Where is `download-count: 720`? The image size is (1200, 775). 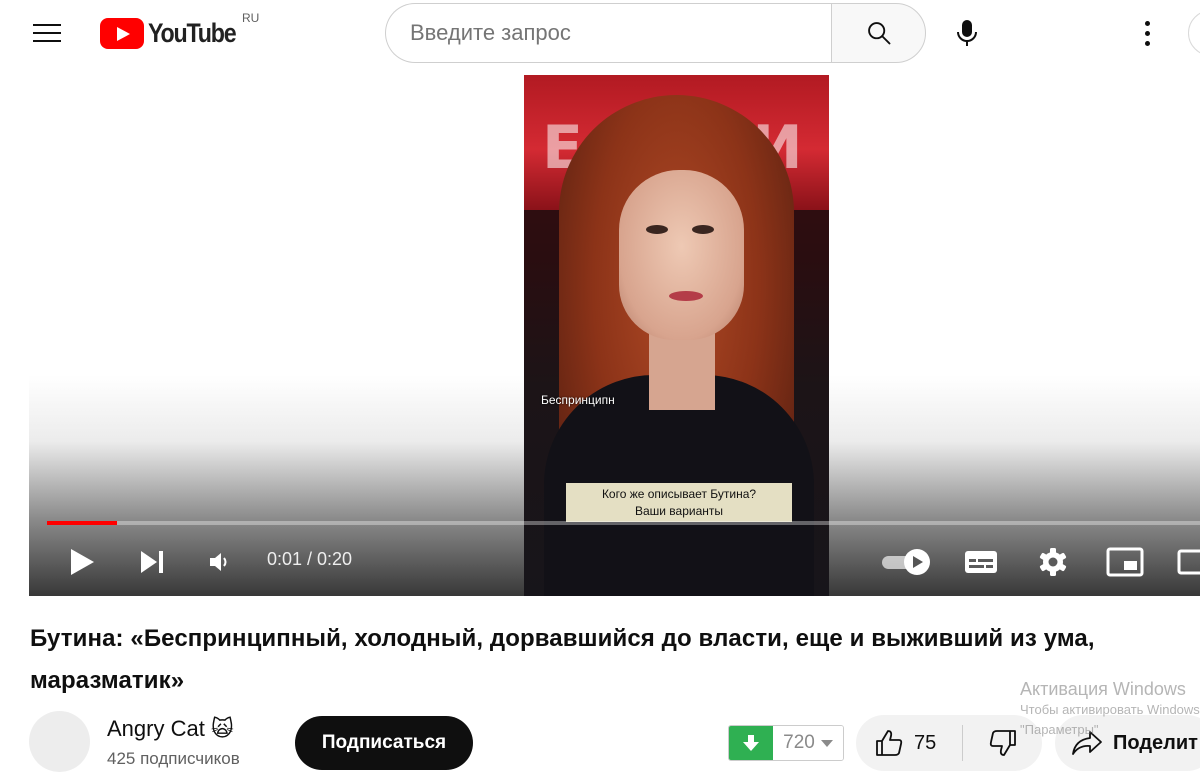
download-count: 720 is located at coordinates (799, 742).